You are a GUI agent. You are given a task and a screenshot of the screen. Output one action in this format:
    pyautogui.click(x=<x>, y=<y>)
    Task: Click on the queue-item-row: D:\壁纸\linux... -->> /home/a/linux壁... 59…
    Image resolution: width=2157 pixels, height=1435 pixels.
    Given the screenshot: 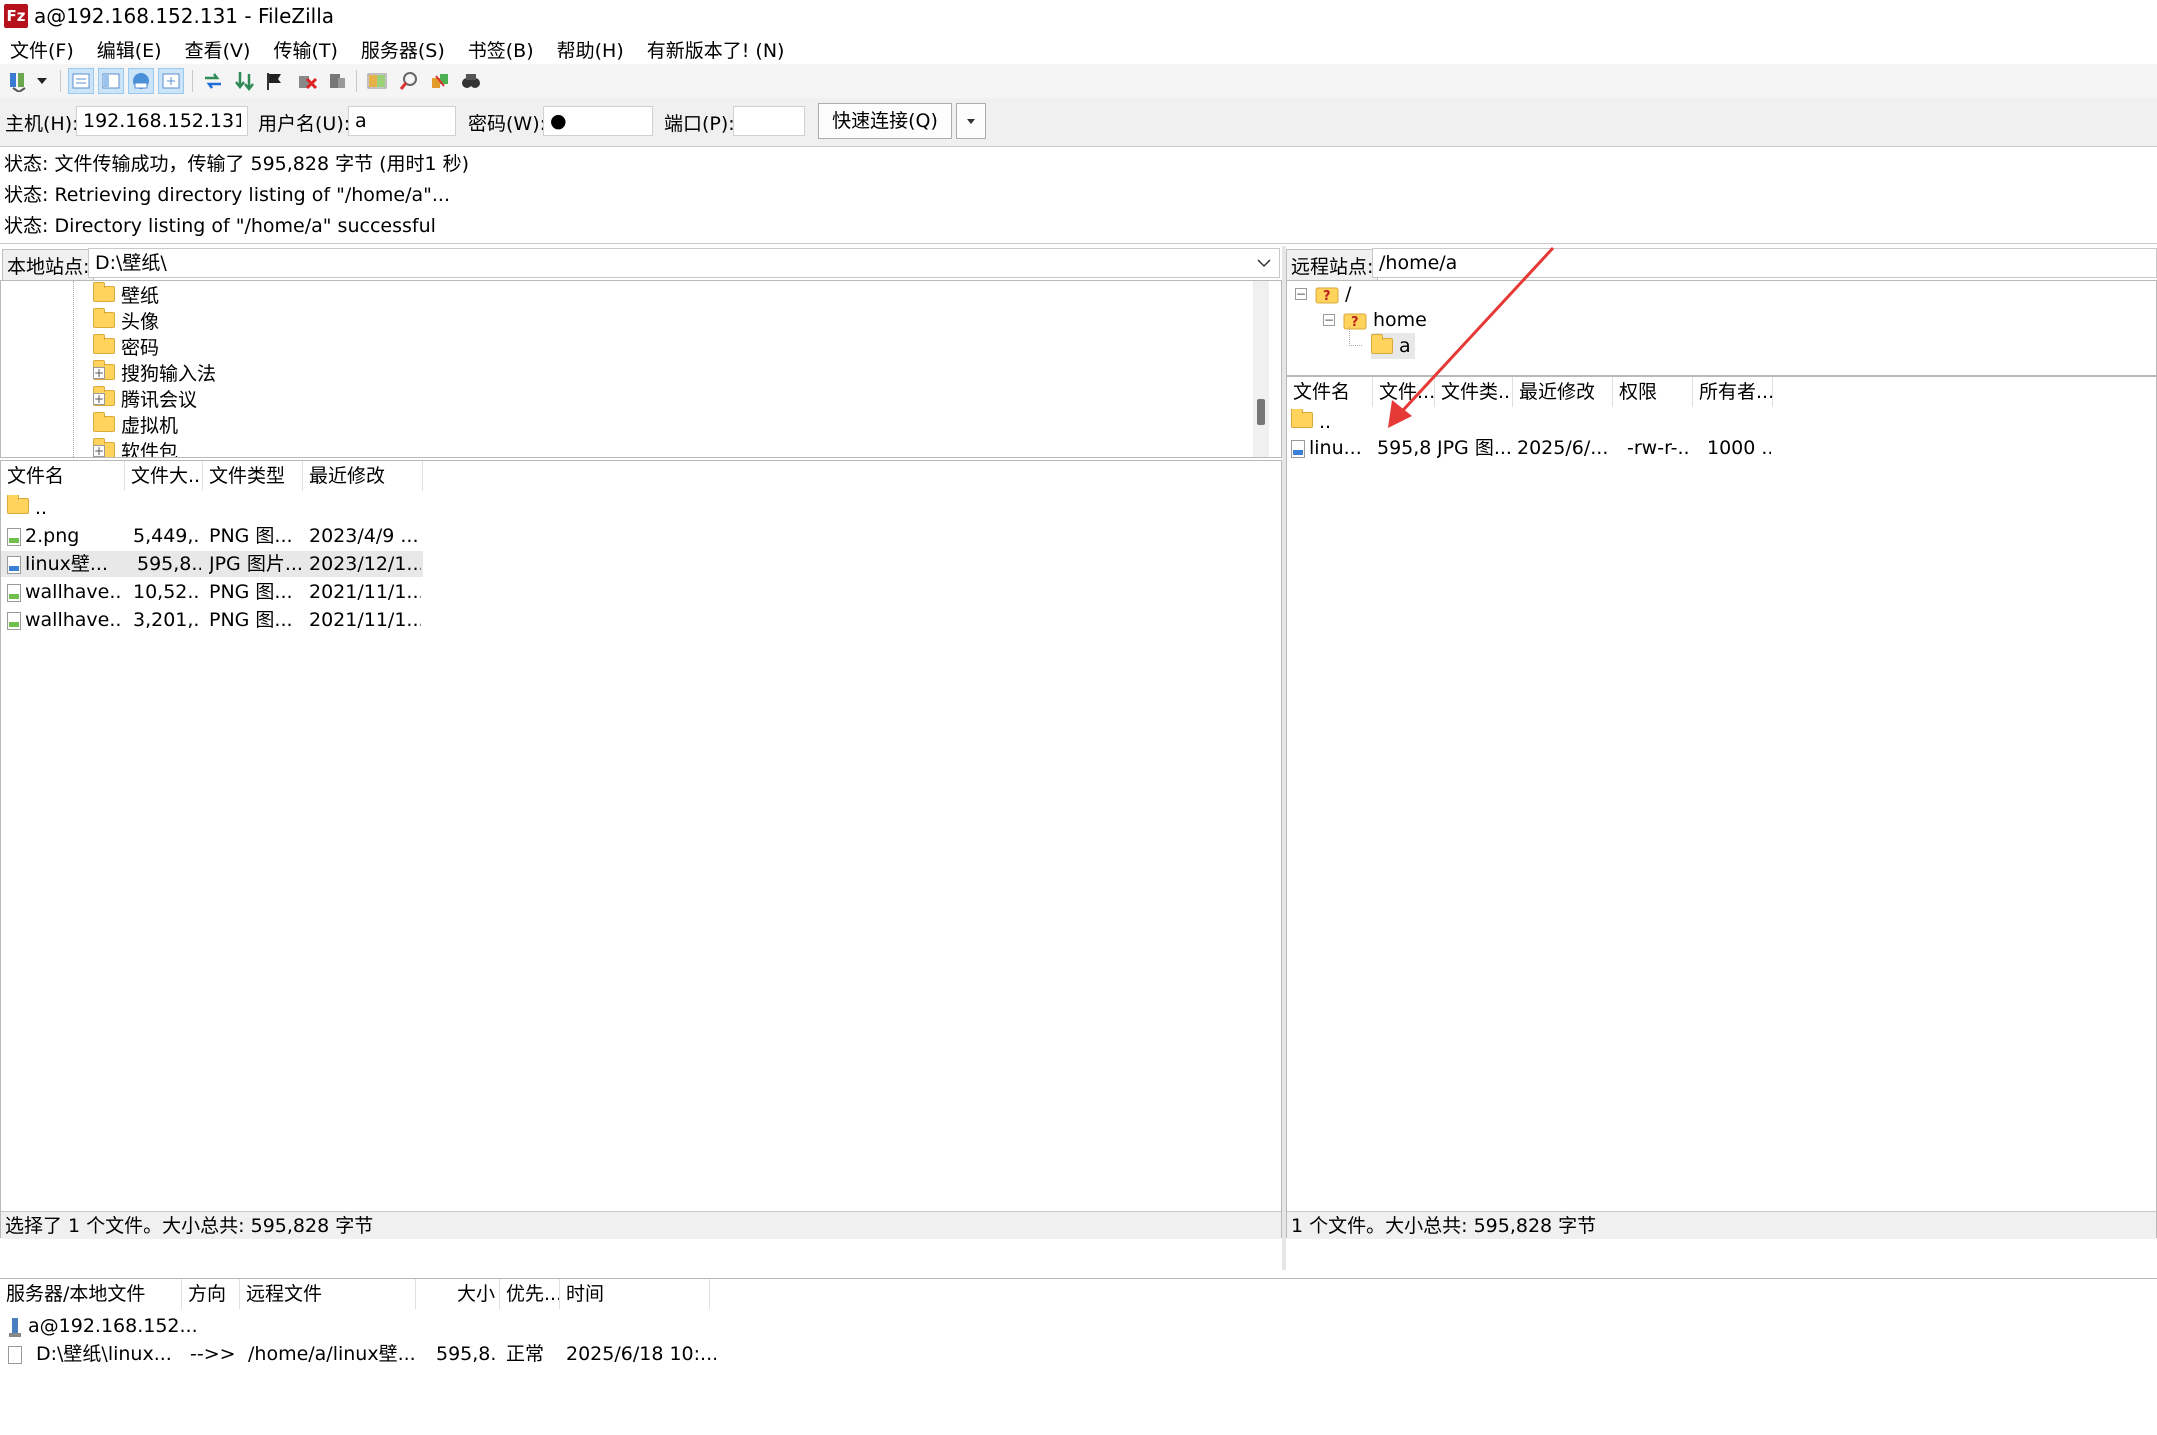 What is the action you would take?
    pyautogui.click(x=360, y=1354)
    